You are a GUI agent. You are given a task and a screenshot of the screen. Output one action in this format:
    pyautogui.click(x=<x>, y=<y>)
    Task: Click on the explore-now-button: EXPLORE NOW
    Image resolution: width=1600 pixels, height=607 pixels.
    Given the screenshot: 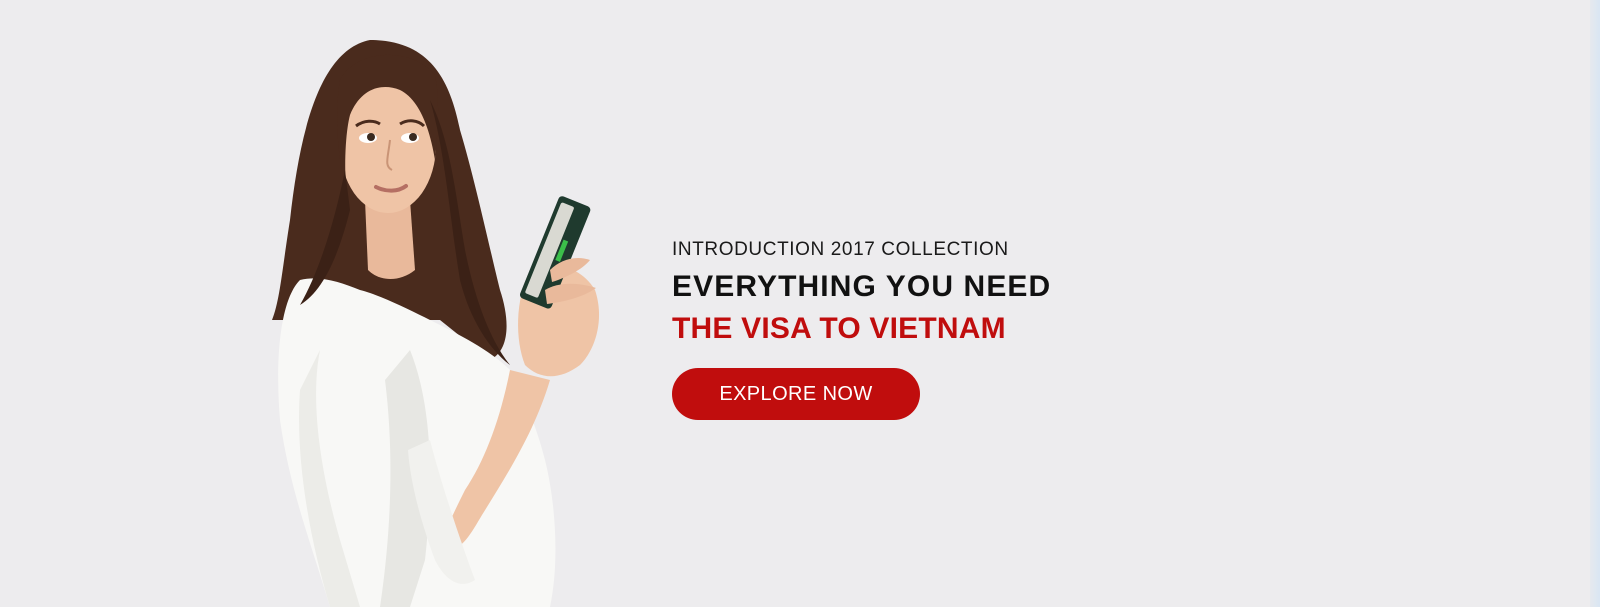 What is the action you would take?
    pyautogui.click(x=796, y=394)
    